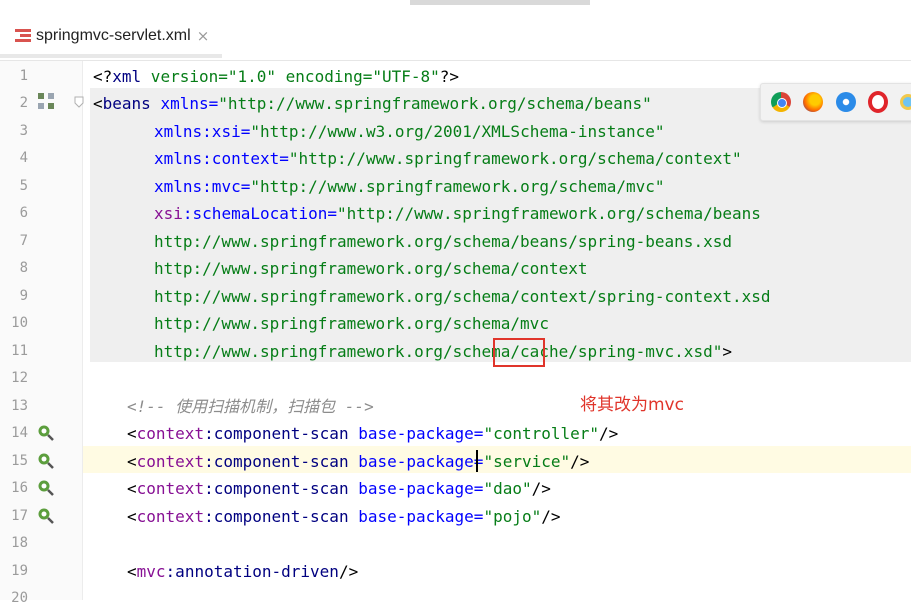 The height and width of the screenshot is (612, 911). I want to click on attr-value: "controller", so click(541, 433).